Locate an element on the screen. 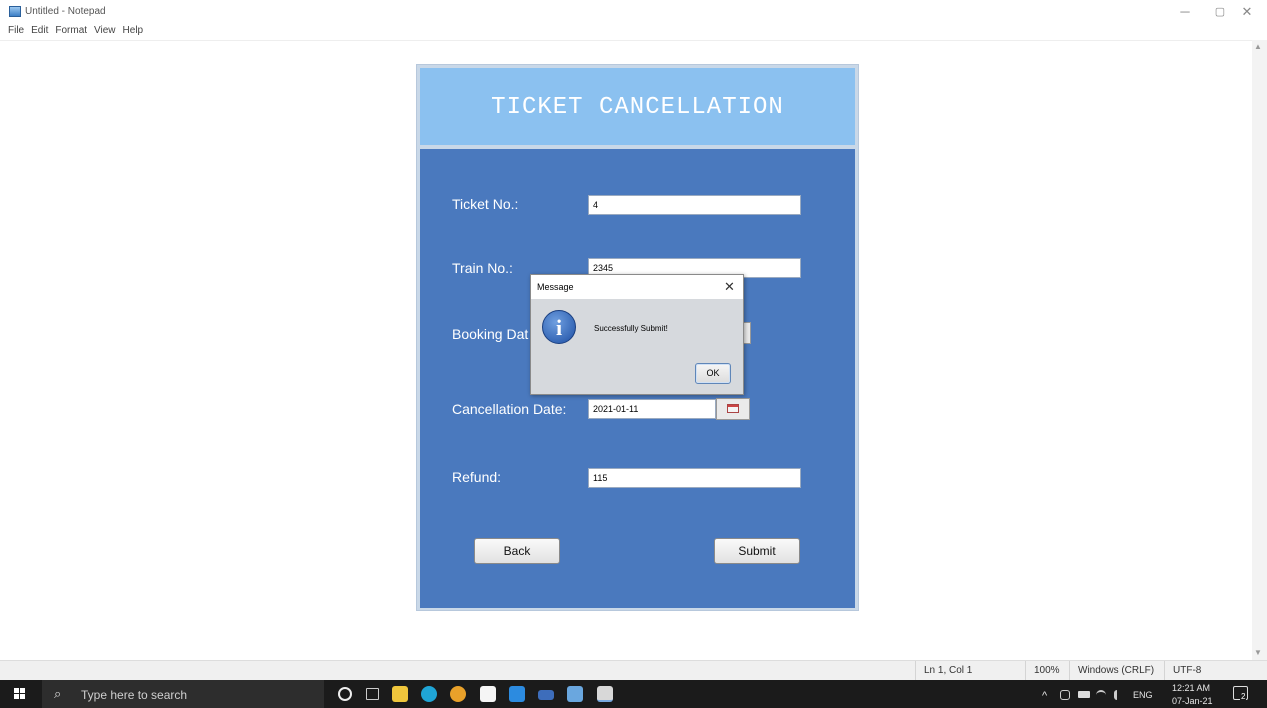 Image resolution: width=1267 pixels, height=708 pixels. info-icon: i is located at coordinates (559, 327).